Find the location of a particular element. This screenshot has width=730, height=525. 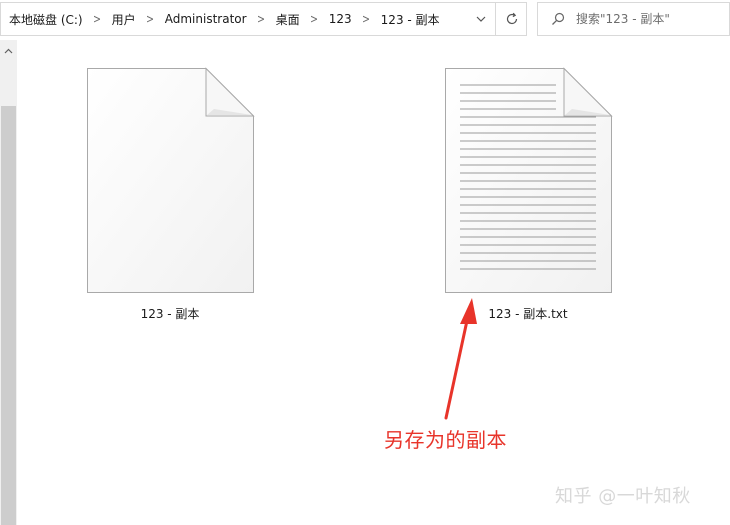

refresh-icon is located at coordinates (512, 18).